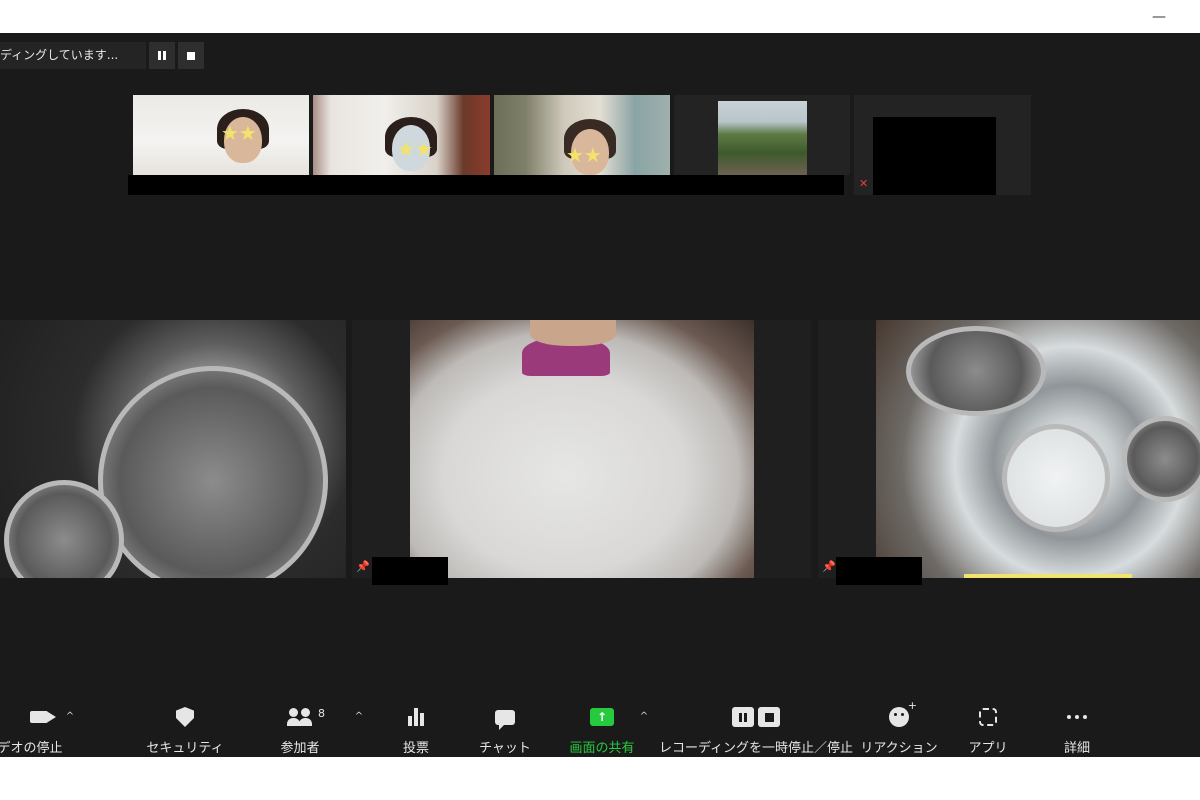 The width and height of the screenshot is (1200, 800). What do you see at coordinates (602, 748) in the screenshot?
I see `share-screen-label: 画面の共有` at bounding box center [602, 748].